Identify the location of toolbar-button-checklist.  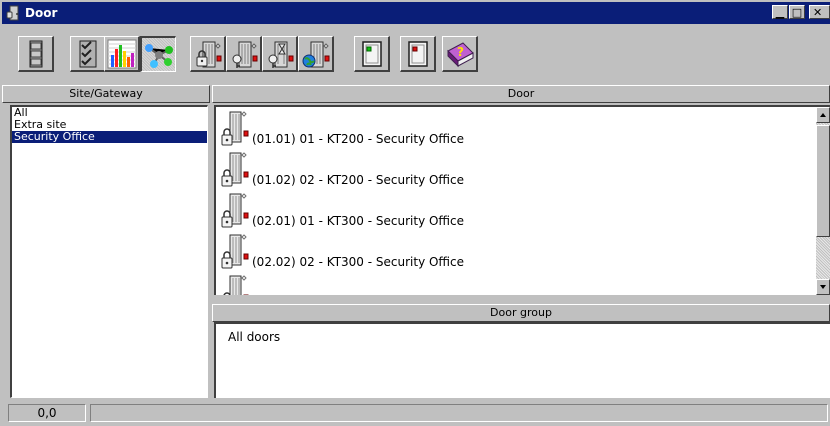
(88, 54).